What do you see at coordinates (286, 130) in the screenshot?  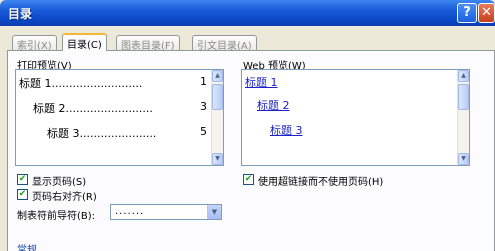 I see `web-link-3: 标题 3` at bounding box center [286, 130].